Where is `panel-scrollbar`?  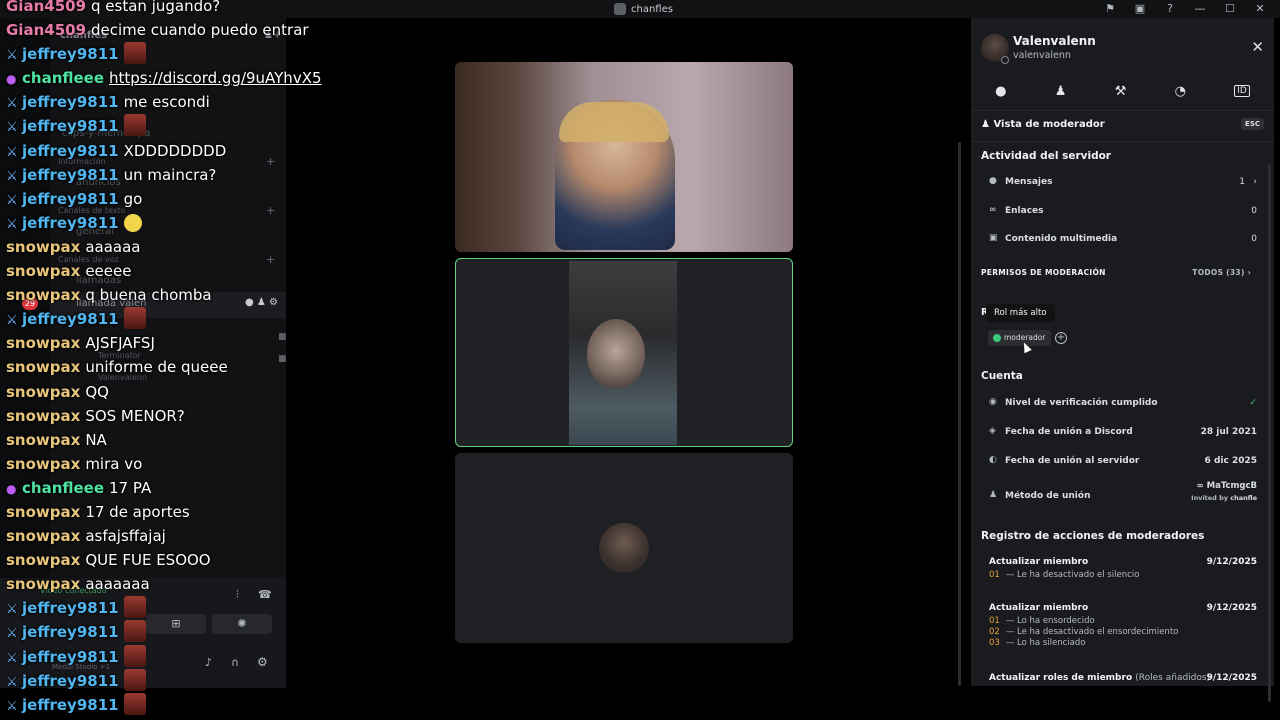 panel-scrollbar is located at coordinates (1269, 433).